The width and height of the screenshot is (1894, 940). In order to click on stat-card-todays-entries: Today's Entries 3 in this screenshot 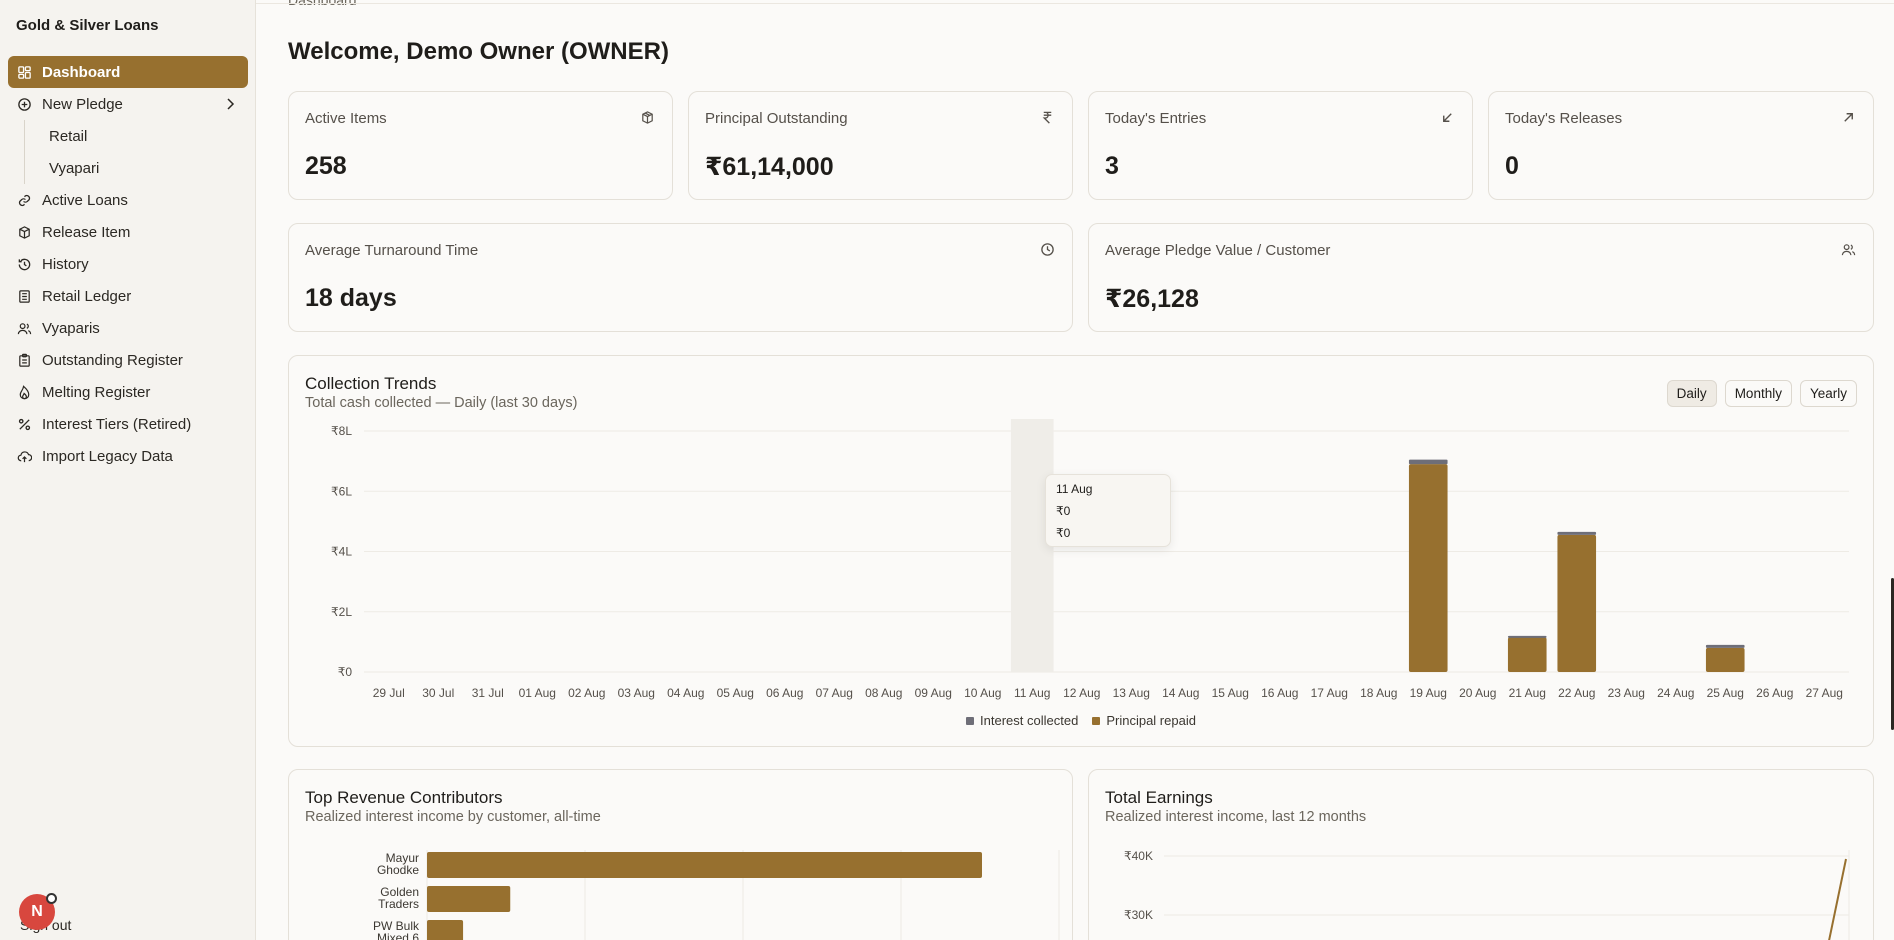, I will do `click(1280, 145)`.